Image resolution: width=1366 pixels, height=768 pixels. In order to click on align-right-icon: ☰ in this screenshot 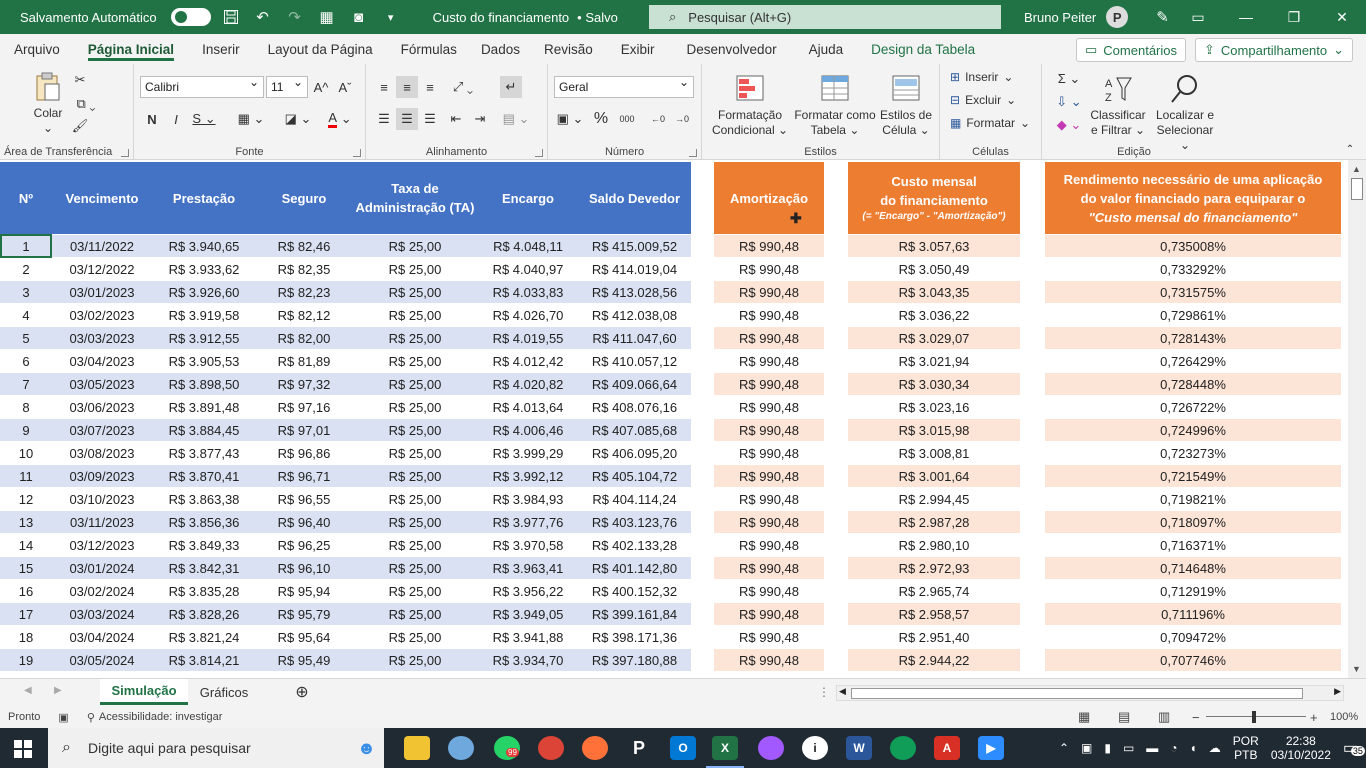, I will do `click(430, 119)`.